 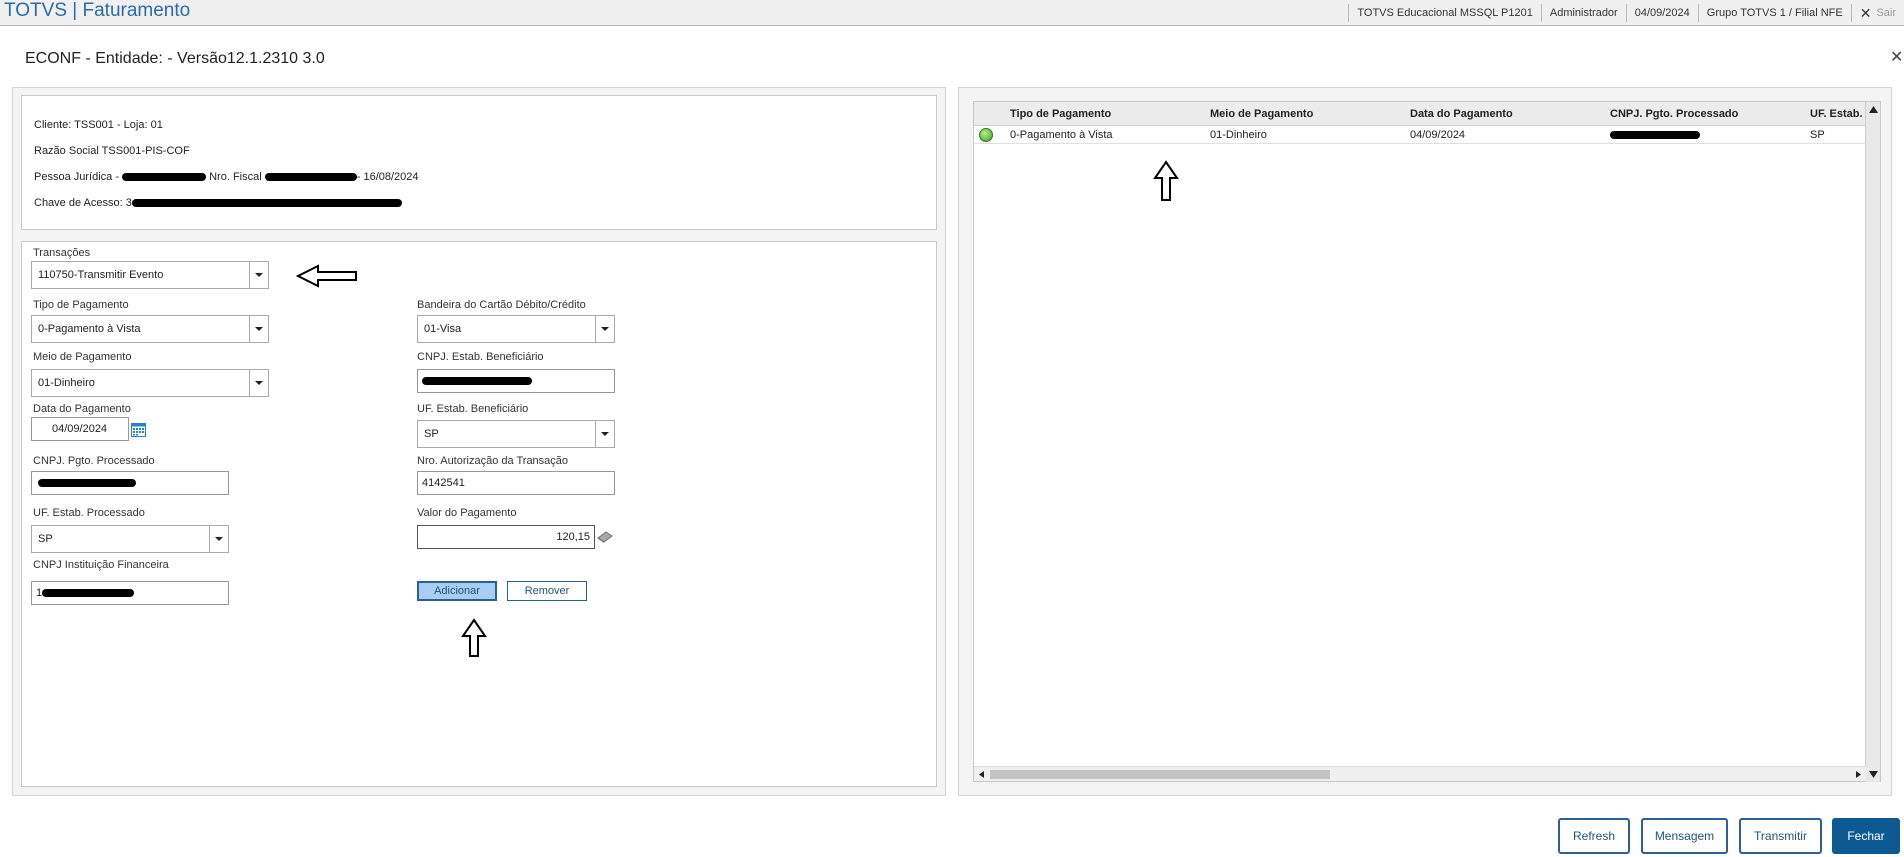 I want to click on uf-processado-label: UF. Estab. Processado, so click(x=89, y=513).